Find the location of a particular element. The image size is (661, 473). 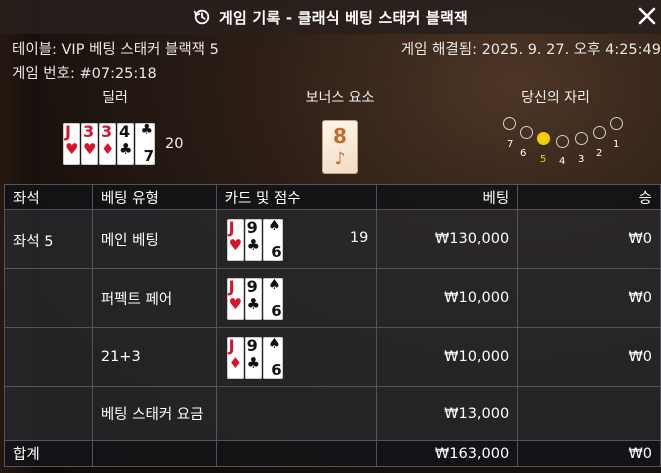

seat-2-label: 2 is located at coordinates (599, 153).